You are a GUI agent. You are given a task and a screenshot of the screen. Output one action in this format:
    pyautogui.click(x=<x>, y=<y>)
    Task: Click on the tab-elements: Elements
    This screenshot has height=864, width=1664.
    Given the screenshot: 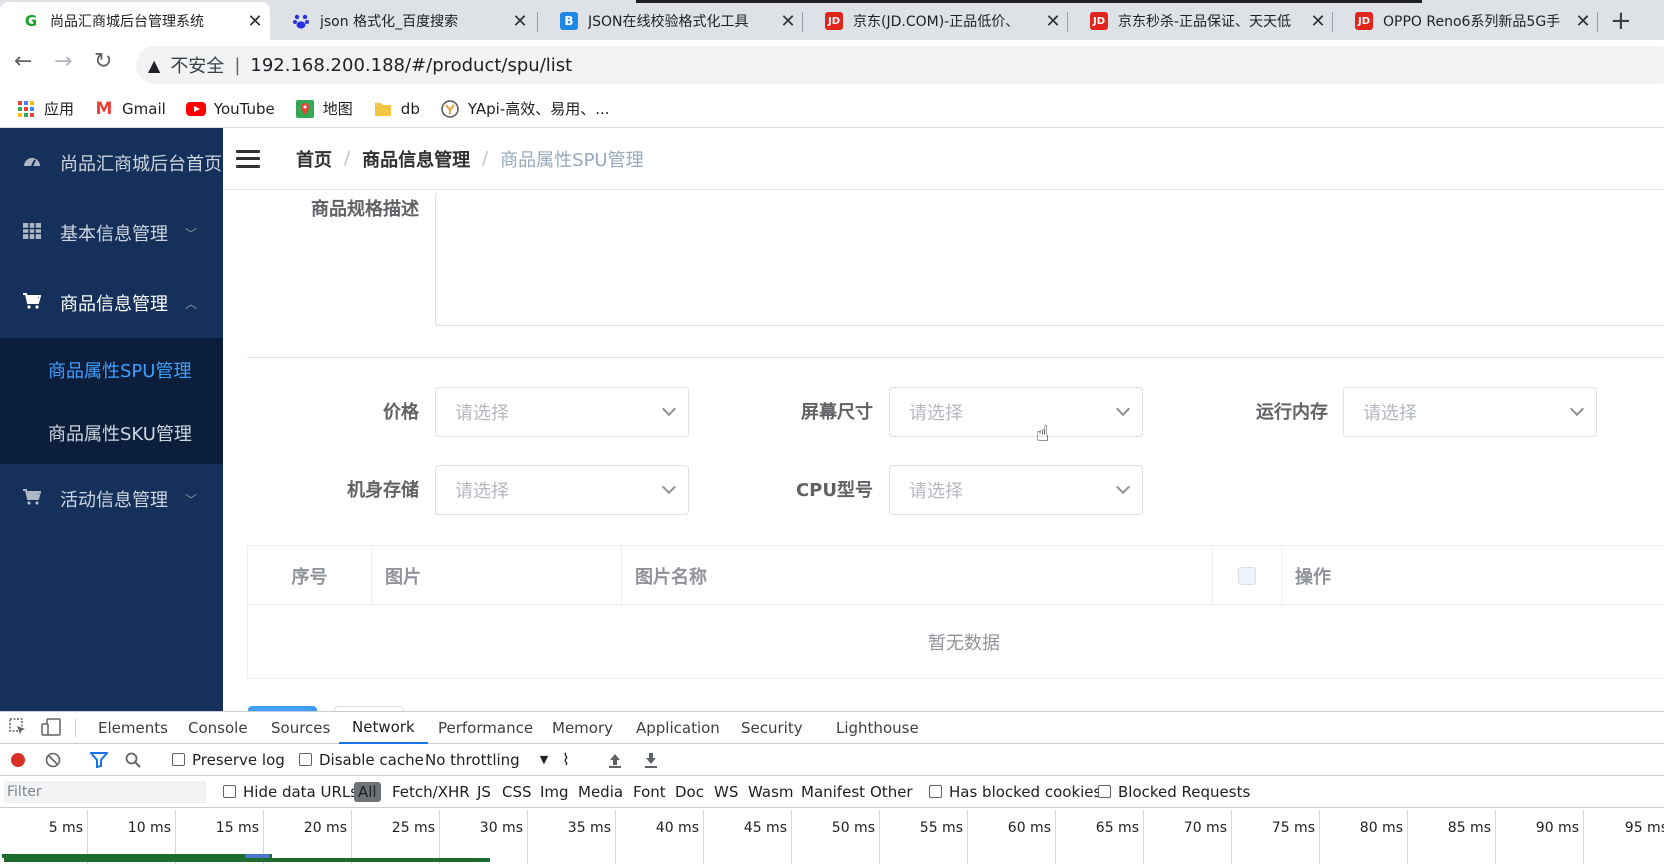 What is the action you would take?
    pyautogui.click(x=133, y=728)
    